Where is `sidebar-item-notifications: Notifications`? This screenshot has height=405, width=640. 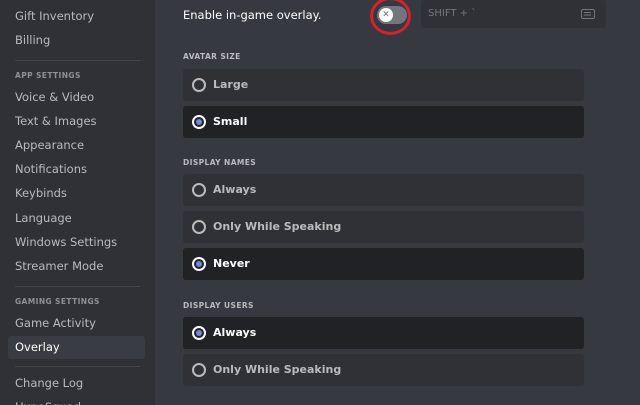
sidebar-item-notifications: Notifications is located at coordinates (76, 169).